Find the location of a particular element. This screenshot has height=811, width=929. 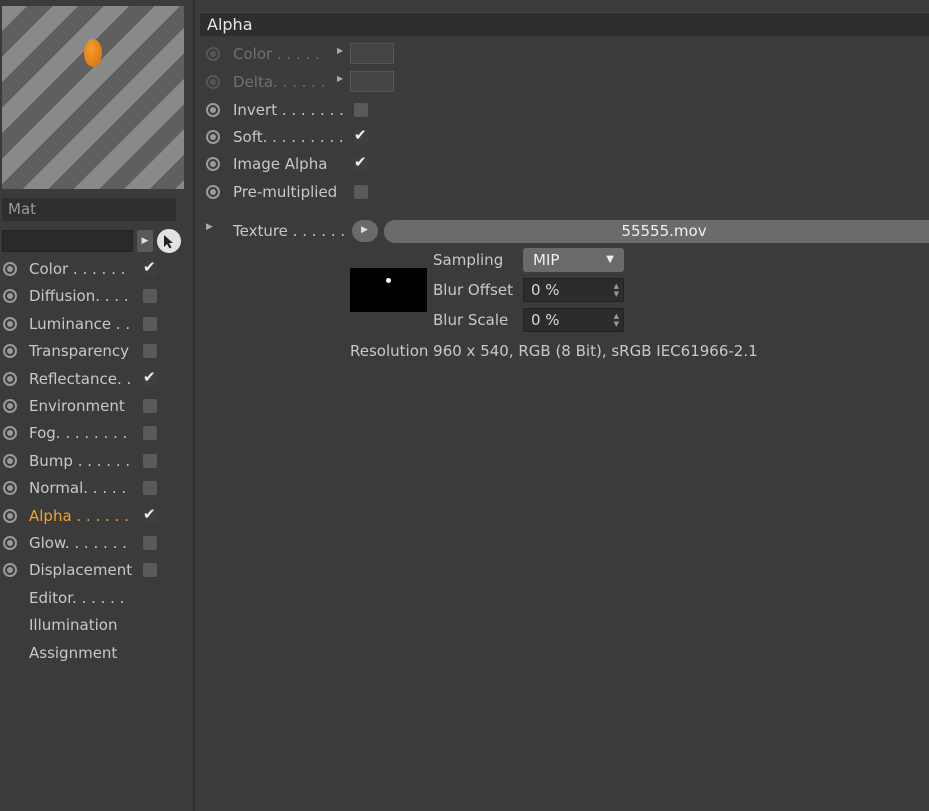

image-alpha-label: Image Alpha is located at coordinates (280, 164).